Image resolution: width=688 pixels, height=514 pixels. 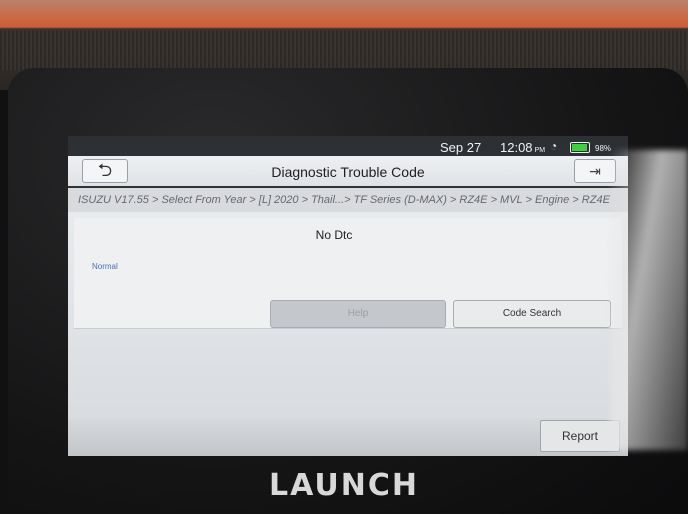 I want to click on back-button: ⮌, so click(x=105, y=171).